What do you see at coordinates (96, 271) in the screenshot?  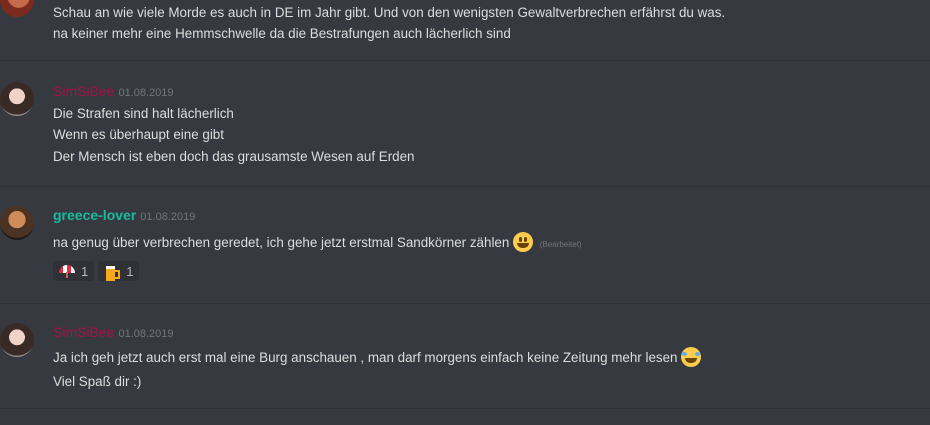 I see `reactions: 1 1` at bounding box center [96, 271].